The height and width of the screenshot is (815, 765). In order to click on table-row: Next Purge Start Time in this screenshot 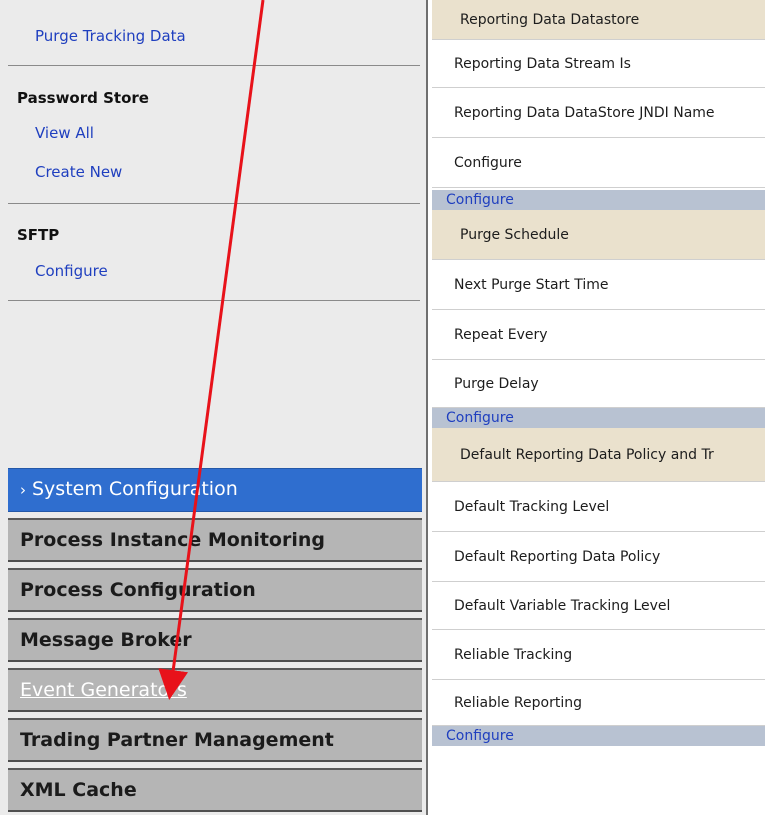, I will do `click(598, 285)`.